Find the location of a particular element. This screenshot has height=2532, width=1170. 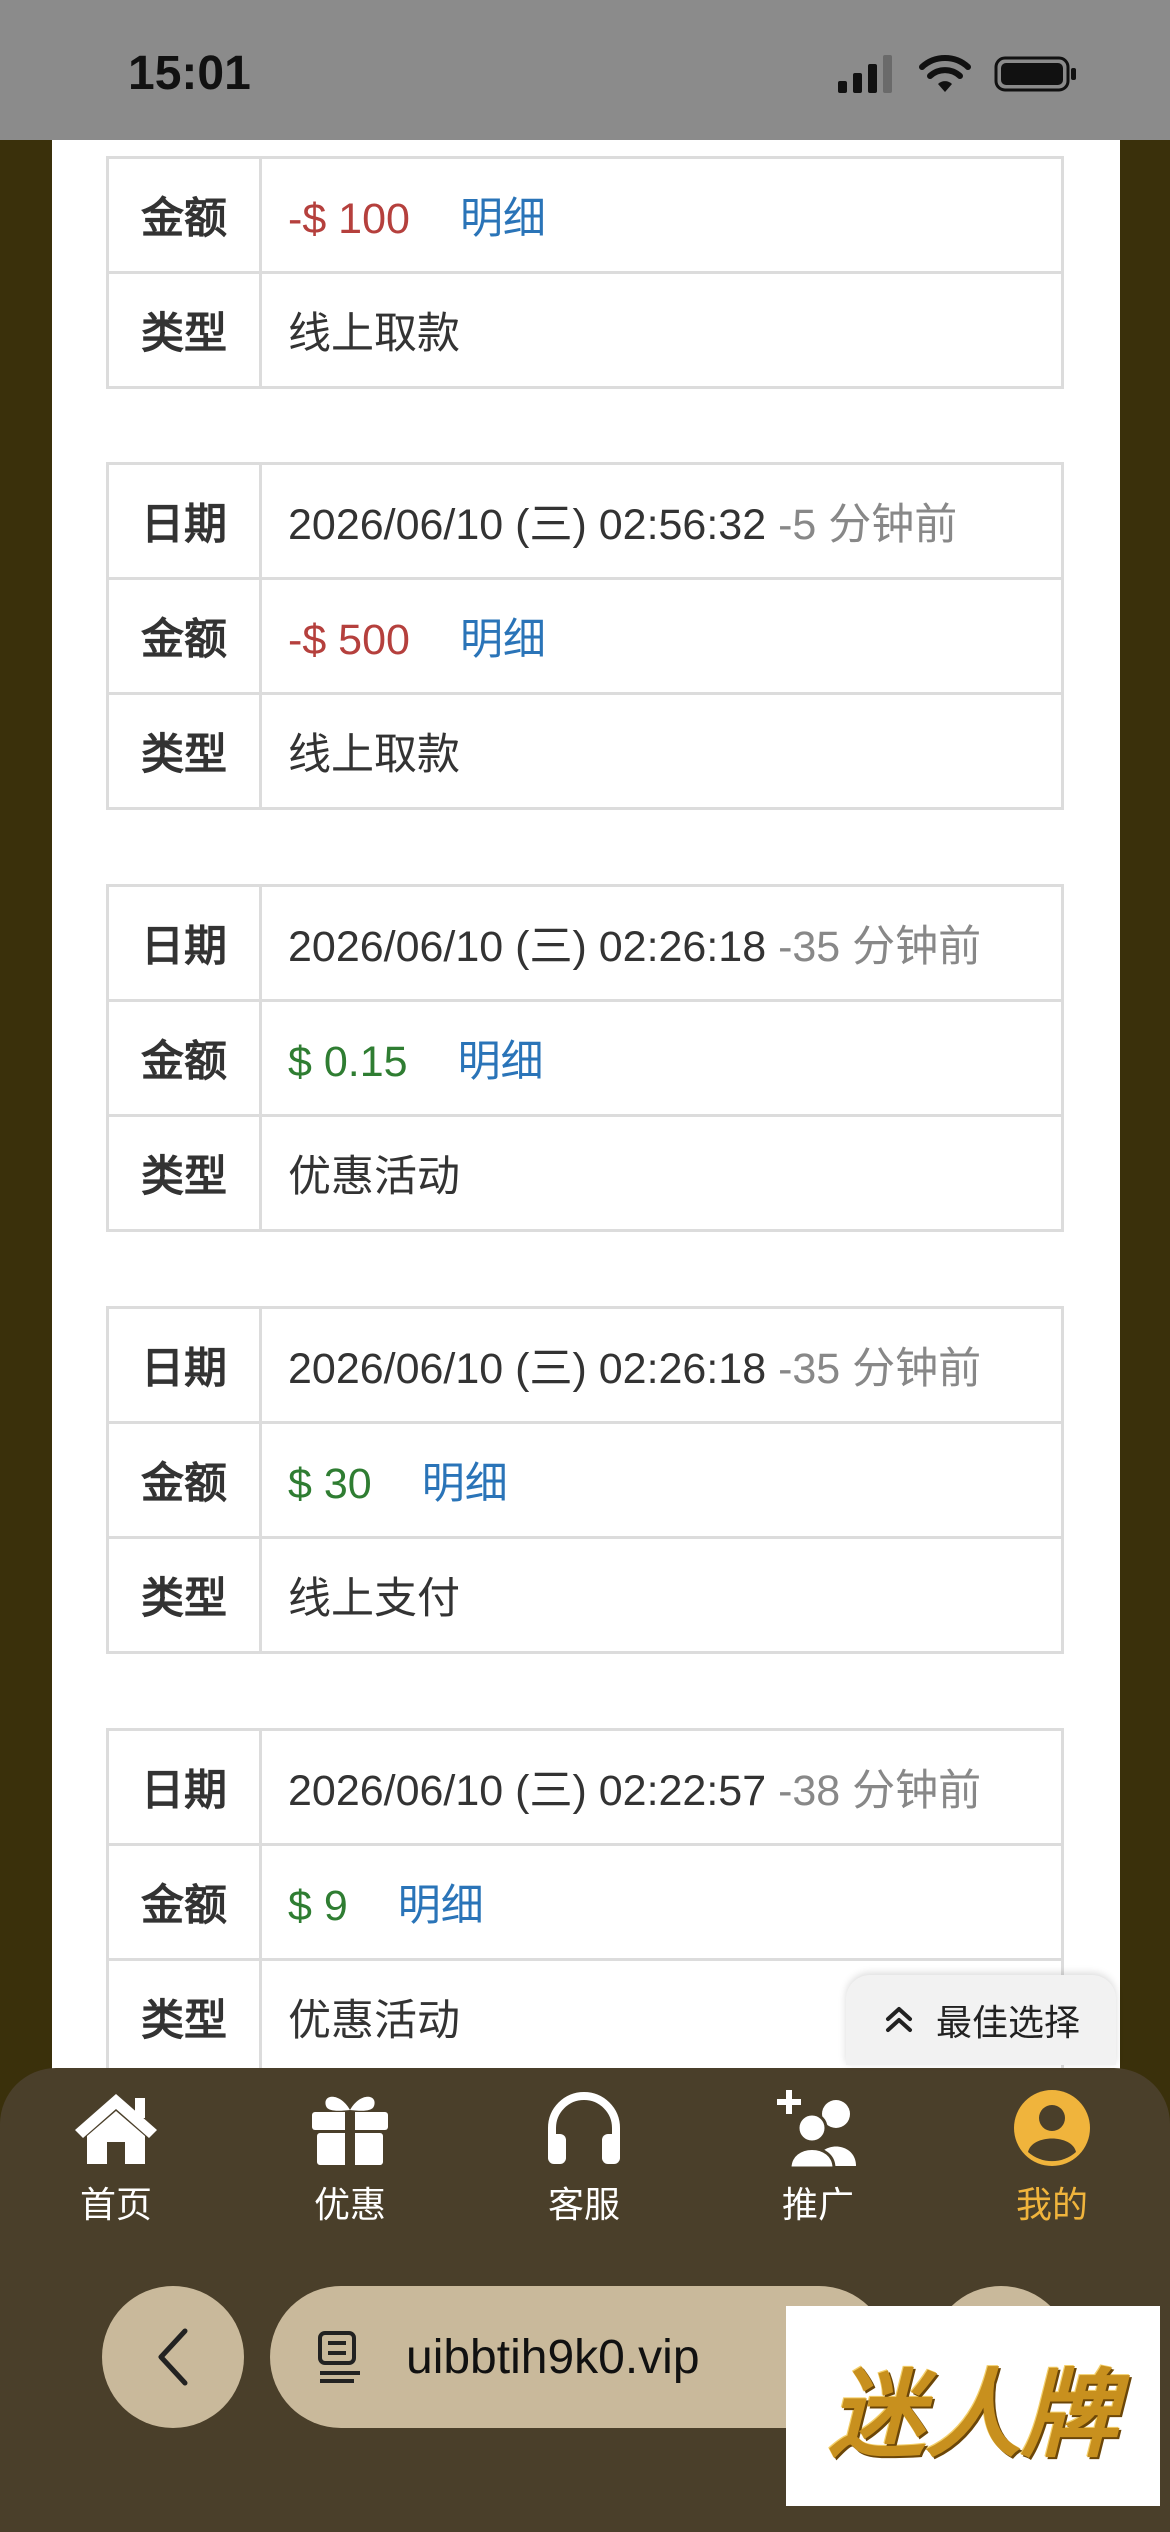

type-value: 线上支付 is located at coordinates (661, 1595).